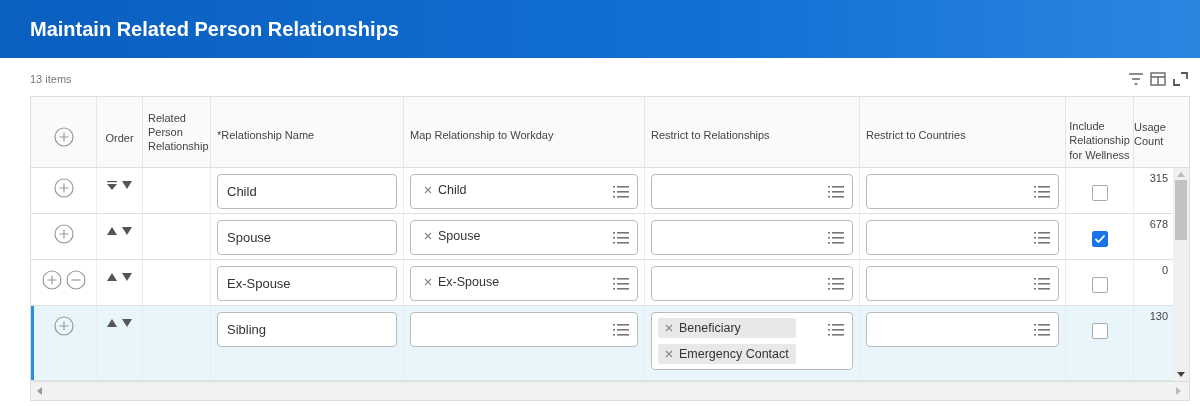 The width and height of the screenshot is (1200, 406). Describe the element at coordinates (1136, 79) in the screenshot. I see `filter-icon` at that location.